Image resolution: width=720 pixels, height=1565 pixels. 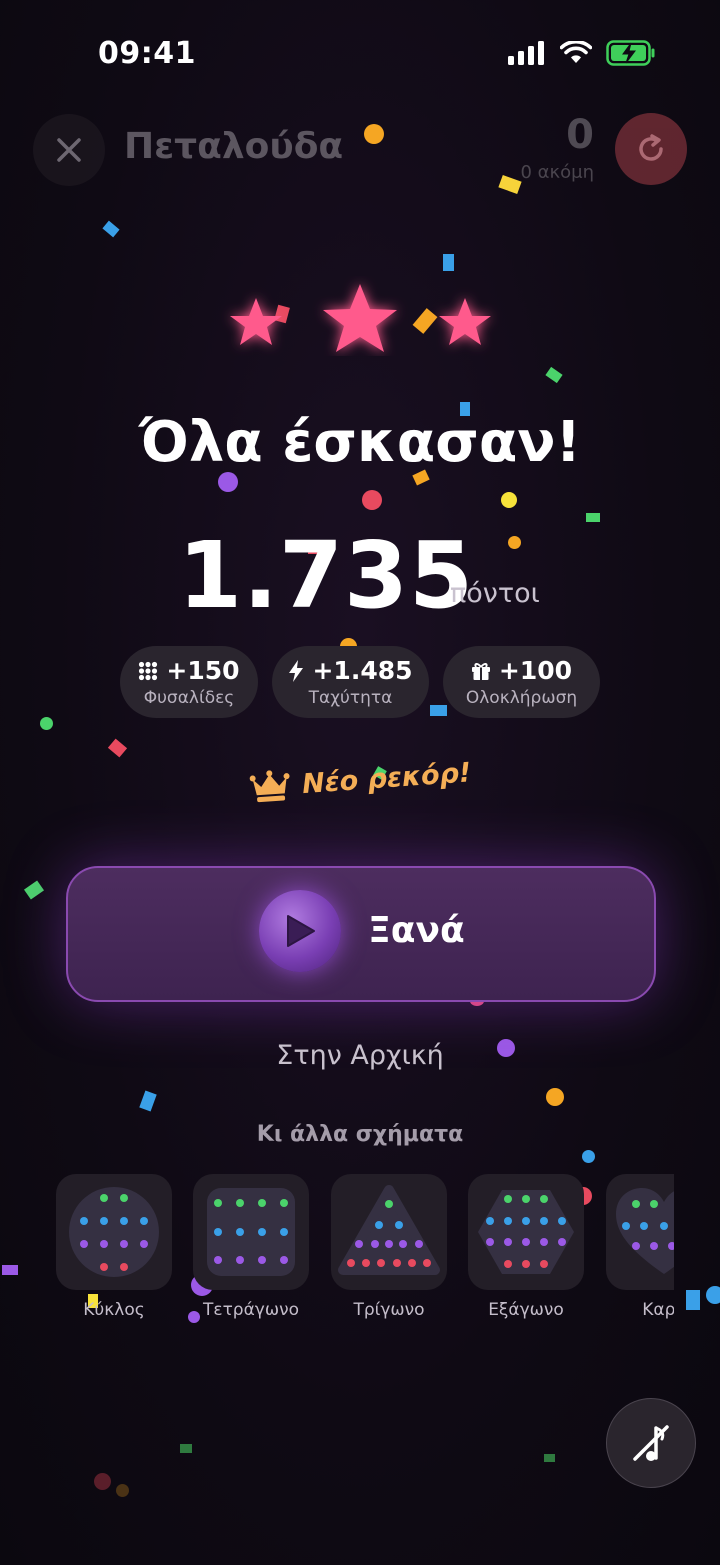 I want to click on chip-value: +100, so click(x=535, y=670).